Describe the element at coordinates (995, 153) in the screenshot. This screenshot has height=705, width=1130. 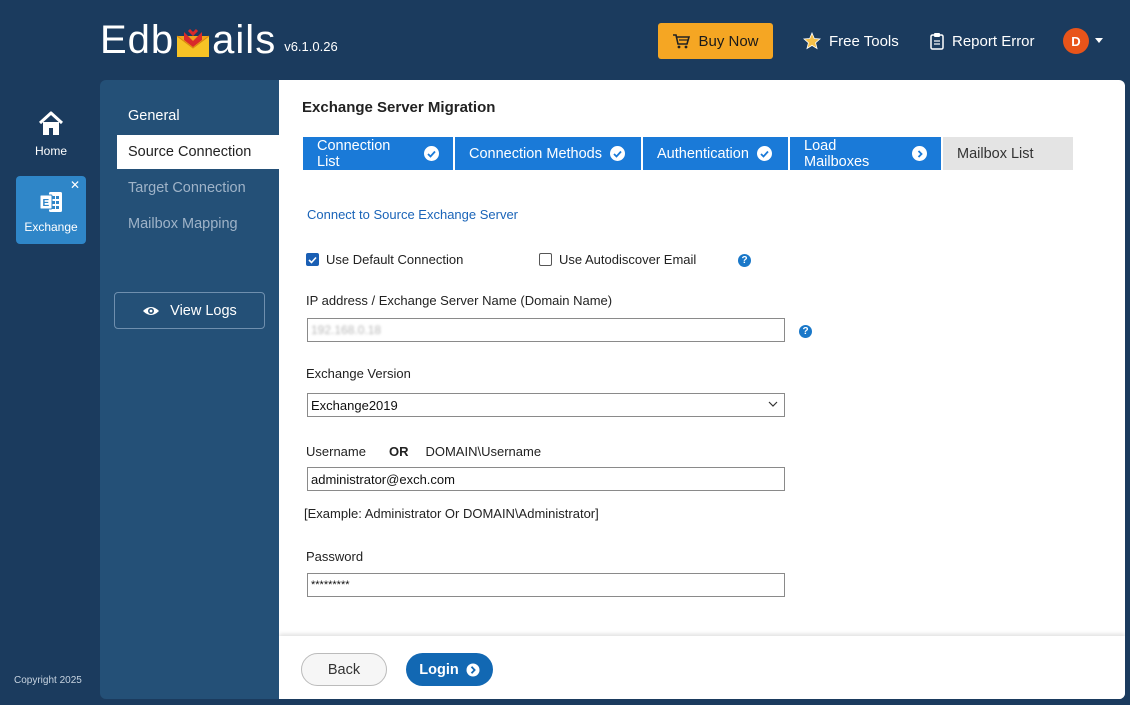
I see `step-label: Mailbox List` at that location.